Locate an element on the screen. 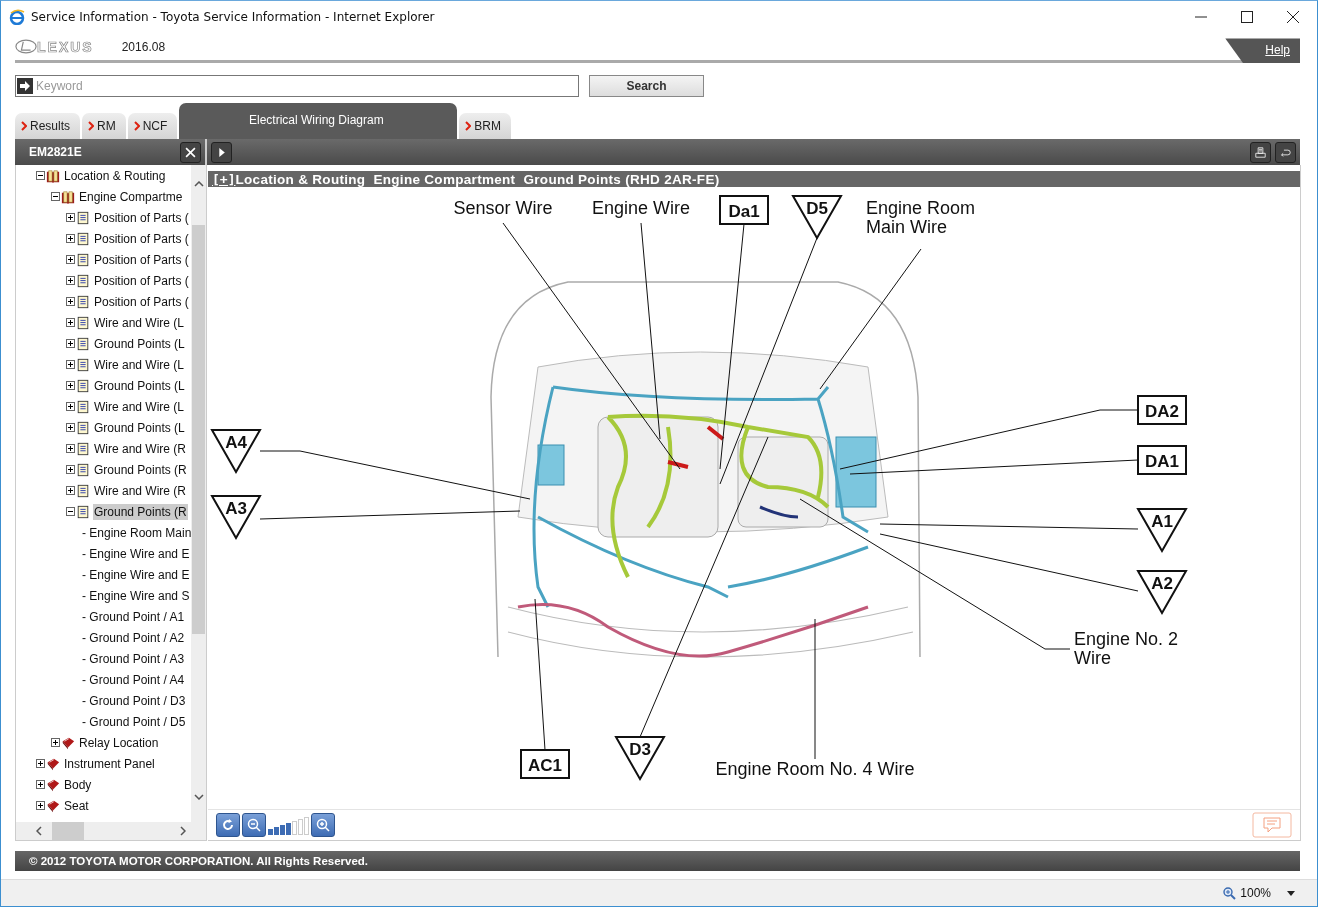 Image resolution: width=1318 pixels, height=907 pixels. tab: Electrical Wiring Diagram is located at coordinates (318, 121).